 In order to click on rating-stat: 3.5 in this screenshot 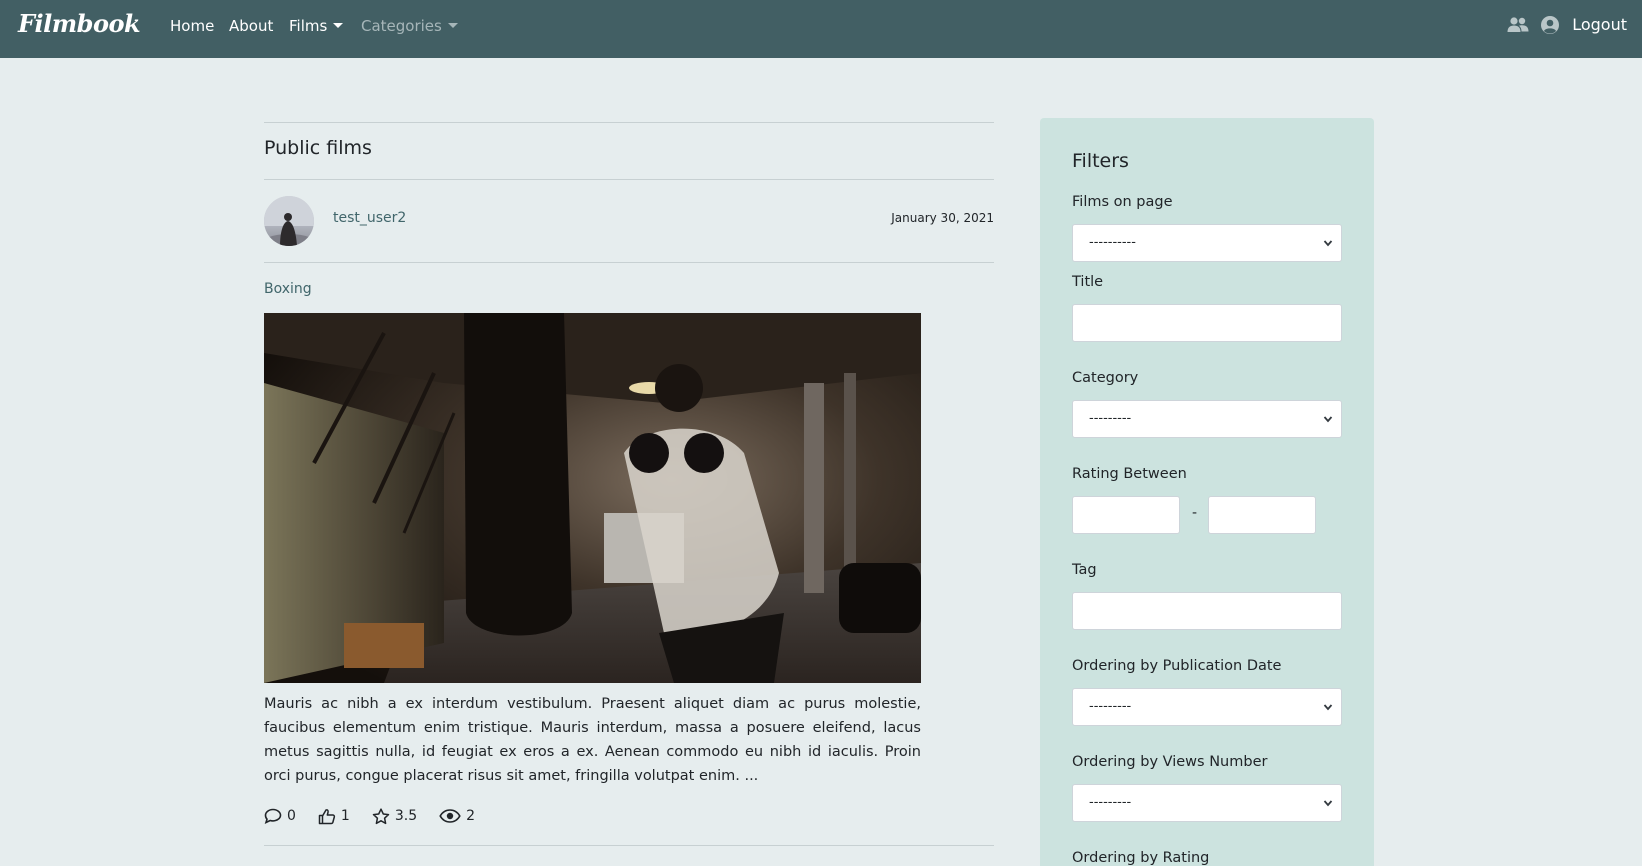, I will do `click(395, 816)`.